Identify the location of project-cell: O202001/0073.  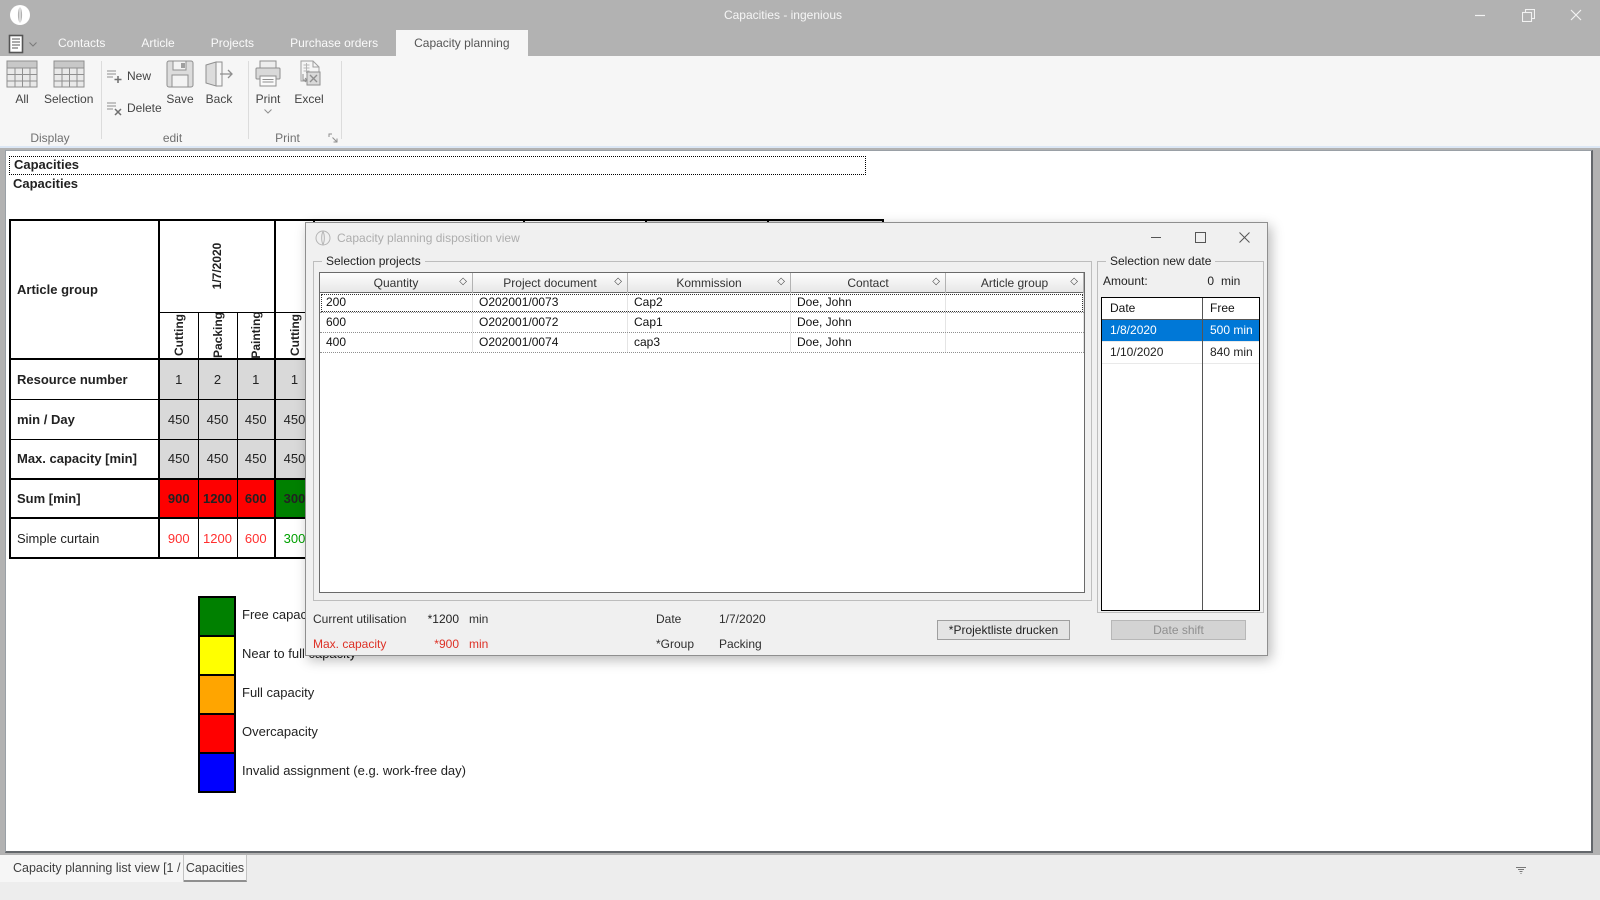
(550, 302).